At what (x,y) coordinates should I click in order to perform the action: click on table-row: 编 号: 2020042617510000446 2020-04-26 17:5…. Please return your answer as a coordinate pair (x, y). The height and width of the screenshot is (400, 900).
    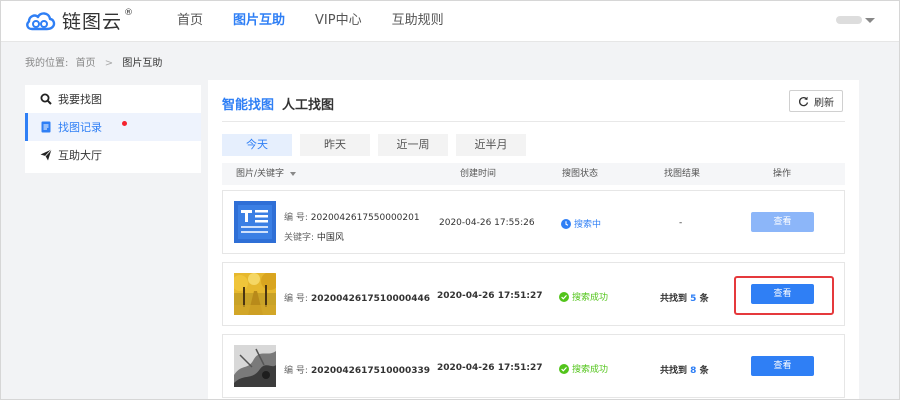
    Looking at the image, I should click on (533, 294).